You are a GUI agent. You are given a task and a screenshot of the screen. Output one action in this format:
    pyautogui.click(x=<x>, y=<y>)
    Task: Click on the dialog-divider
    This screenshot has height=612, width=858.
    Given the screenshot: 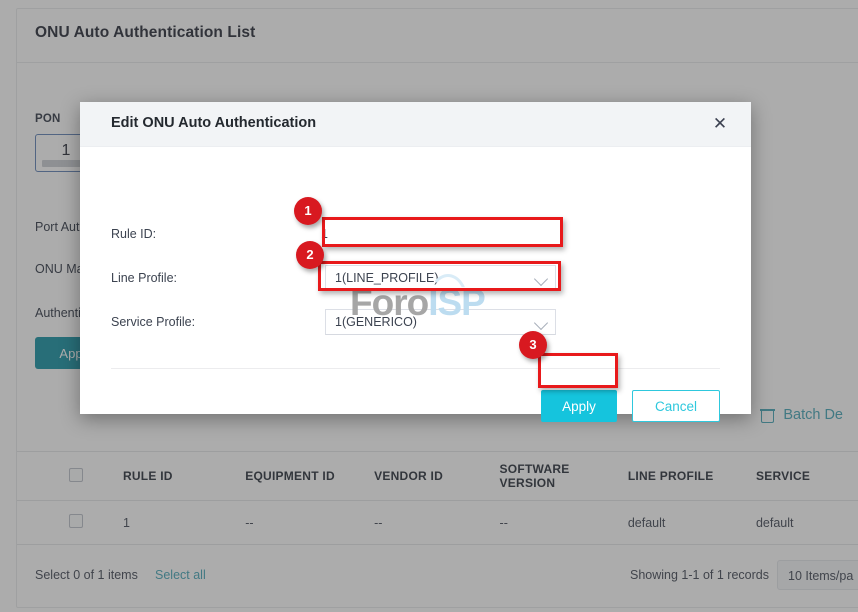 What is the action you would take?
    pyautogui.click(x=415, y=368)
    